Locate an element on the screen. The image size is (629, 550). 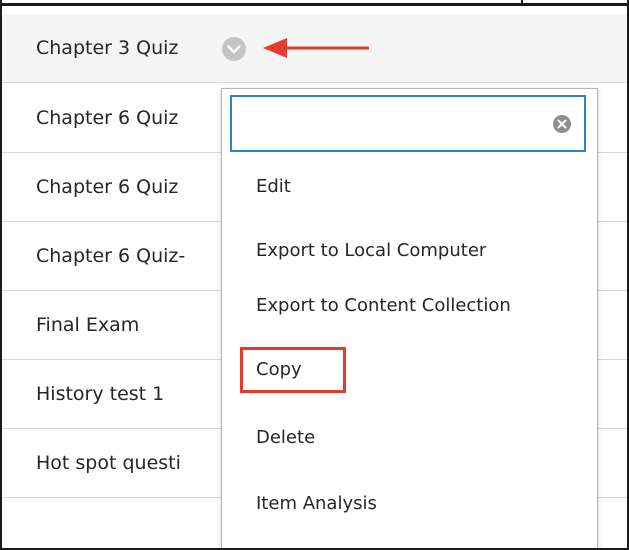
list-row-label: Final Exam is located at coordinates (87, 325).